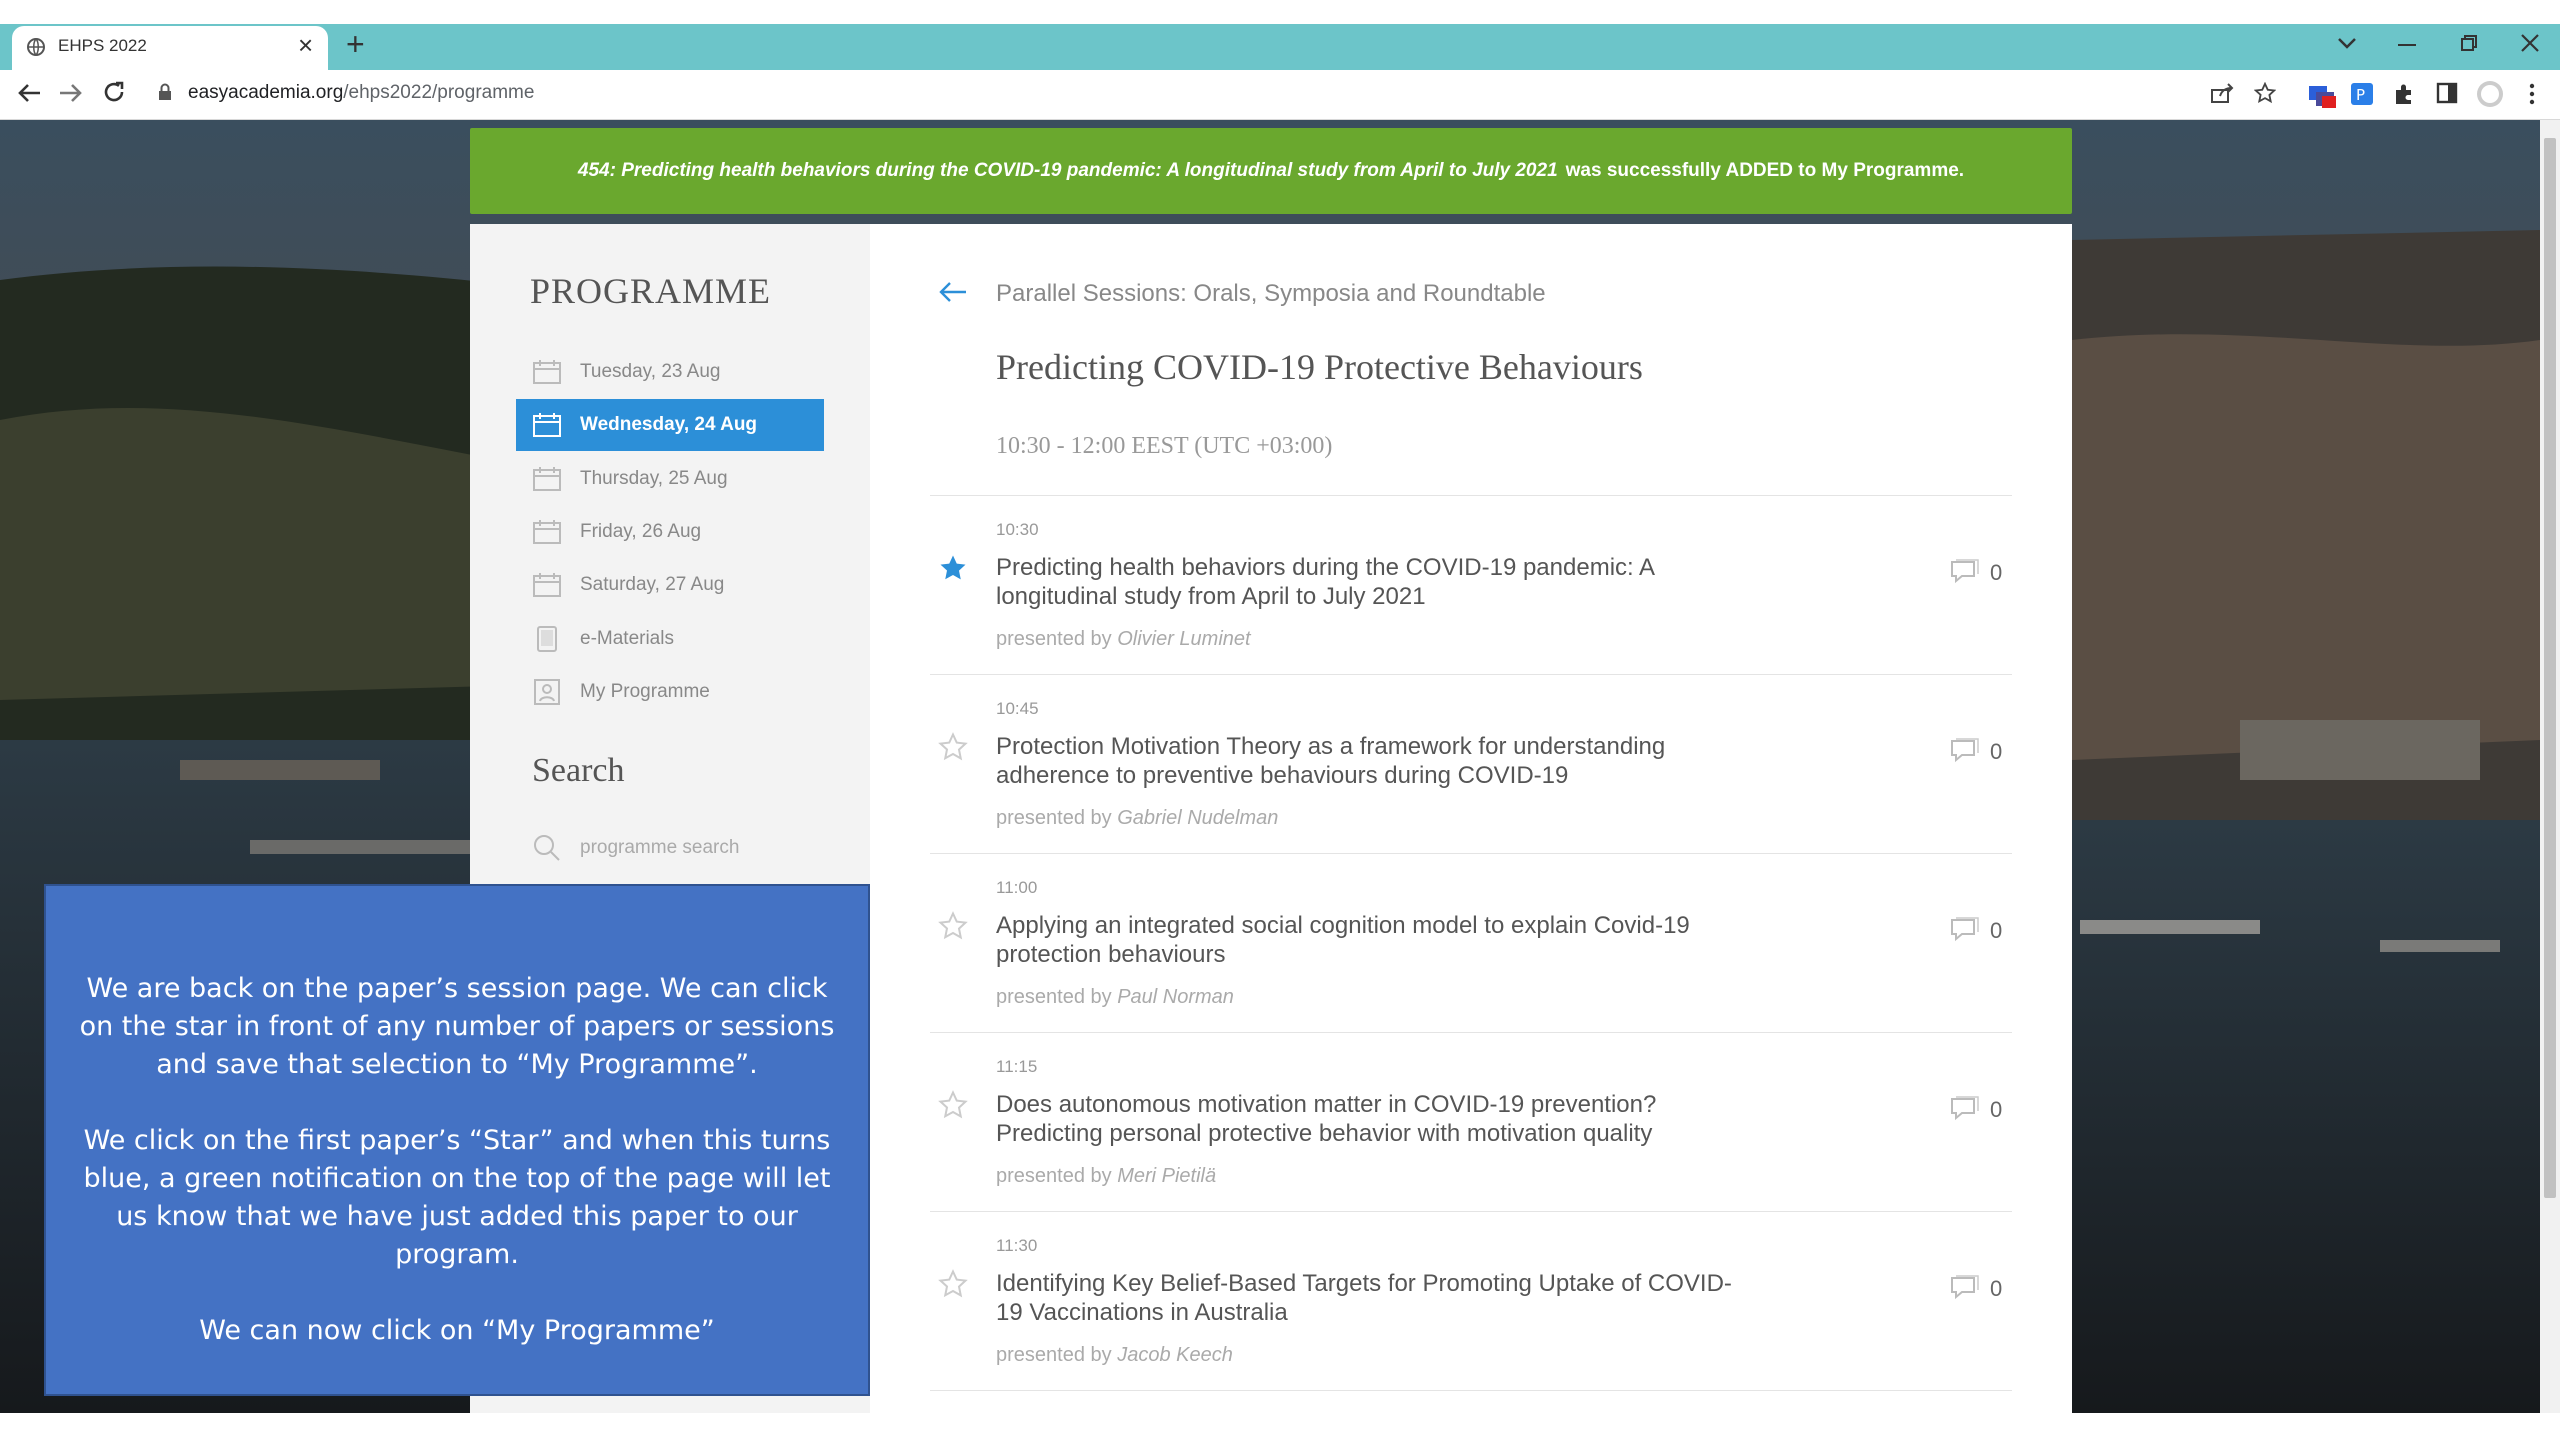 Image resolution: width=2560 pixels, height=1440 pixels. What do you see at coordinates (1017, 529) in the screenshot?
I see `paper-time: 10:30` at bounding box center [1017, 529].